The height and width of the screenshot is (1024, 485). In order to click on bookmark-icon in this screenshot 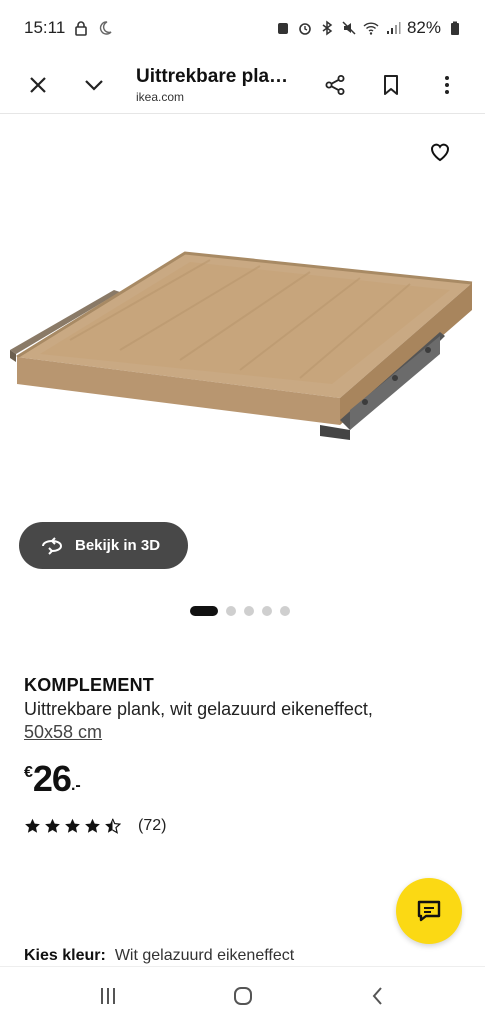, I will do `click(391, 84)`.